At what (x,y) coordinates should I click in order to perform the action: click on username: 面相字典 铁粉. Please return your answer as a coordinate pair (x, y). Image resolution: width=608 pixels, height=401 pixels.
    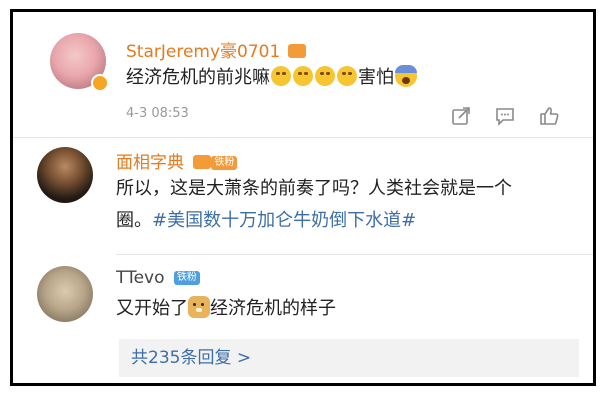
    Looking at the image, I should click on (177, 160).